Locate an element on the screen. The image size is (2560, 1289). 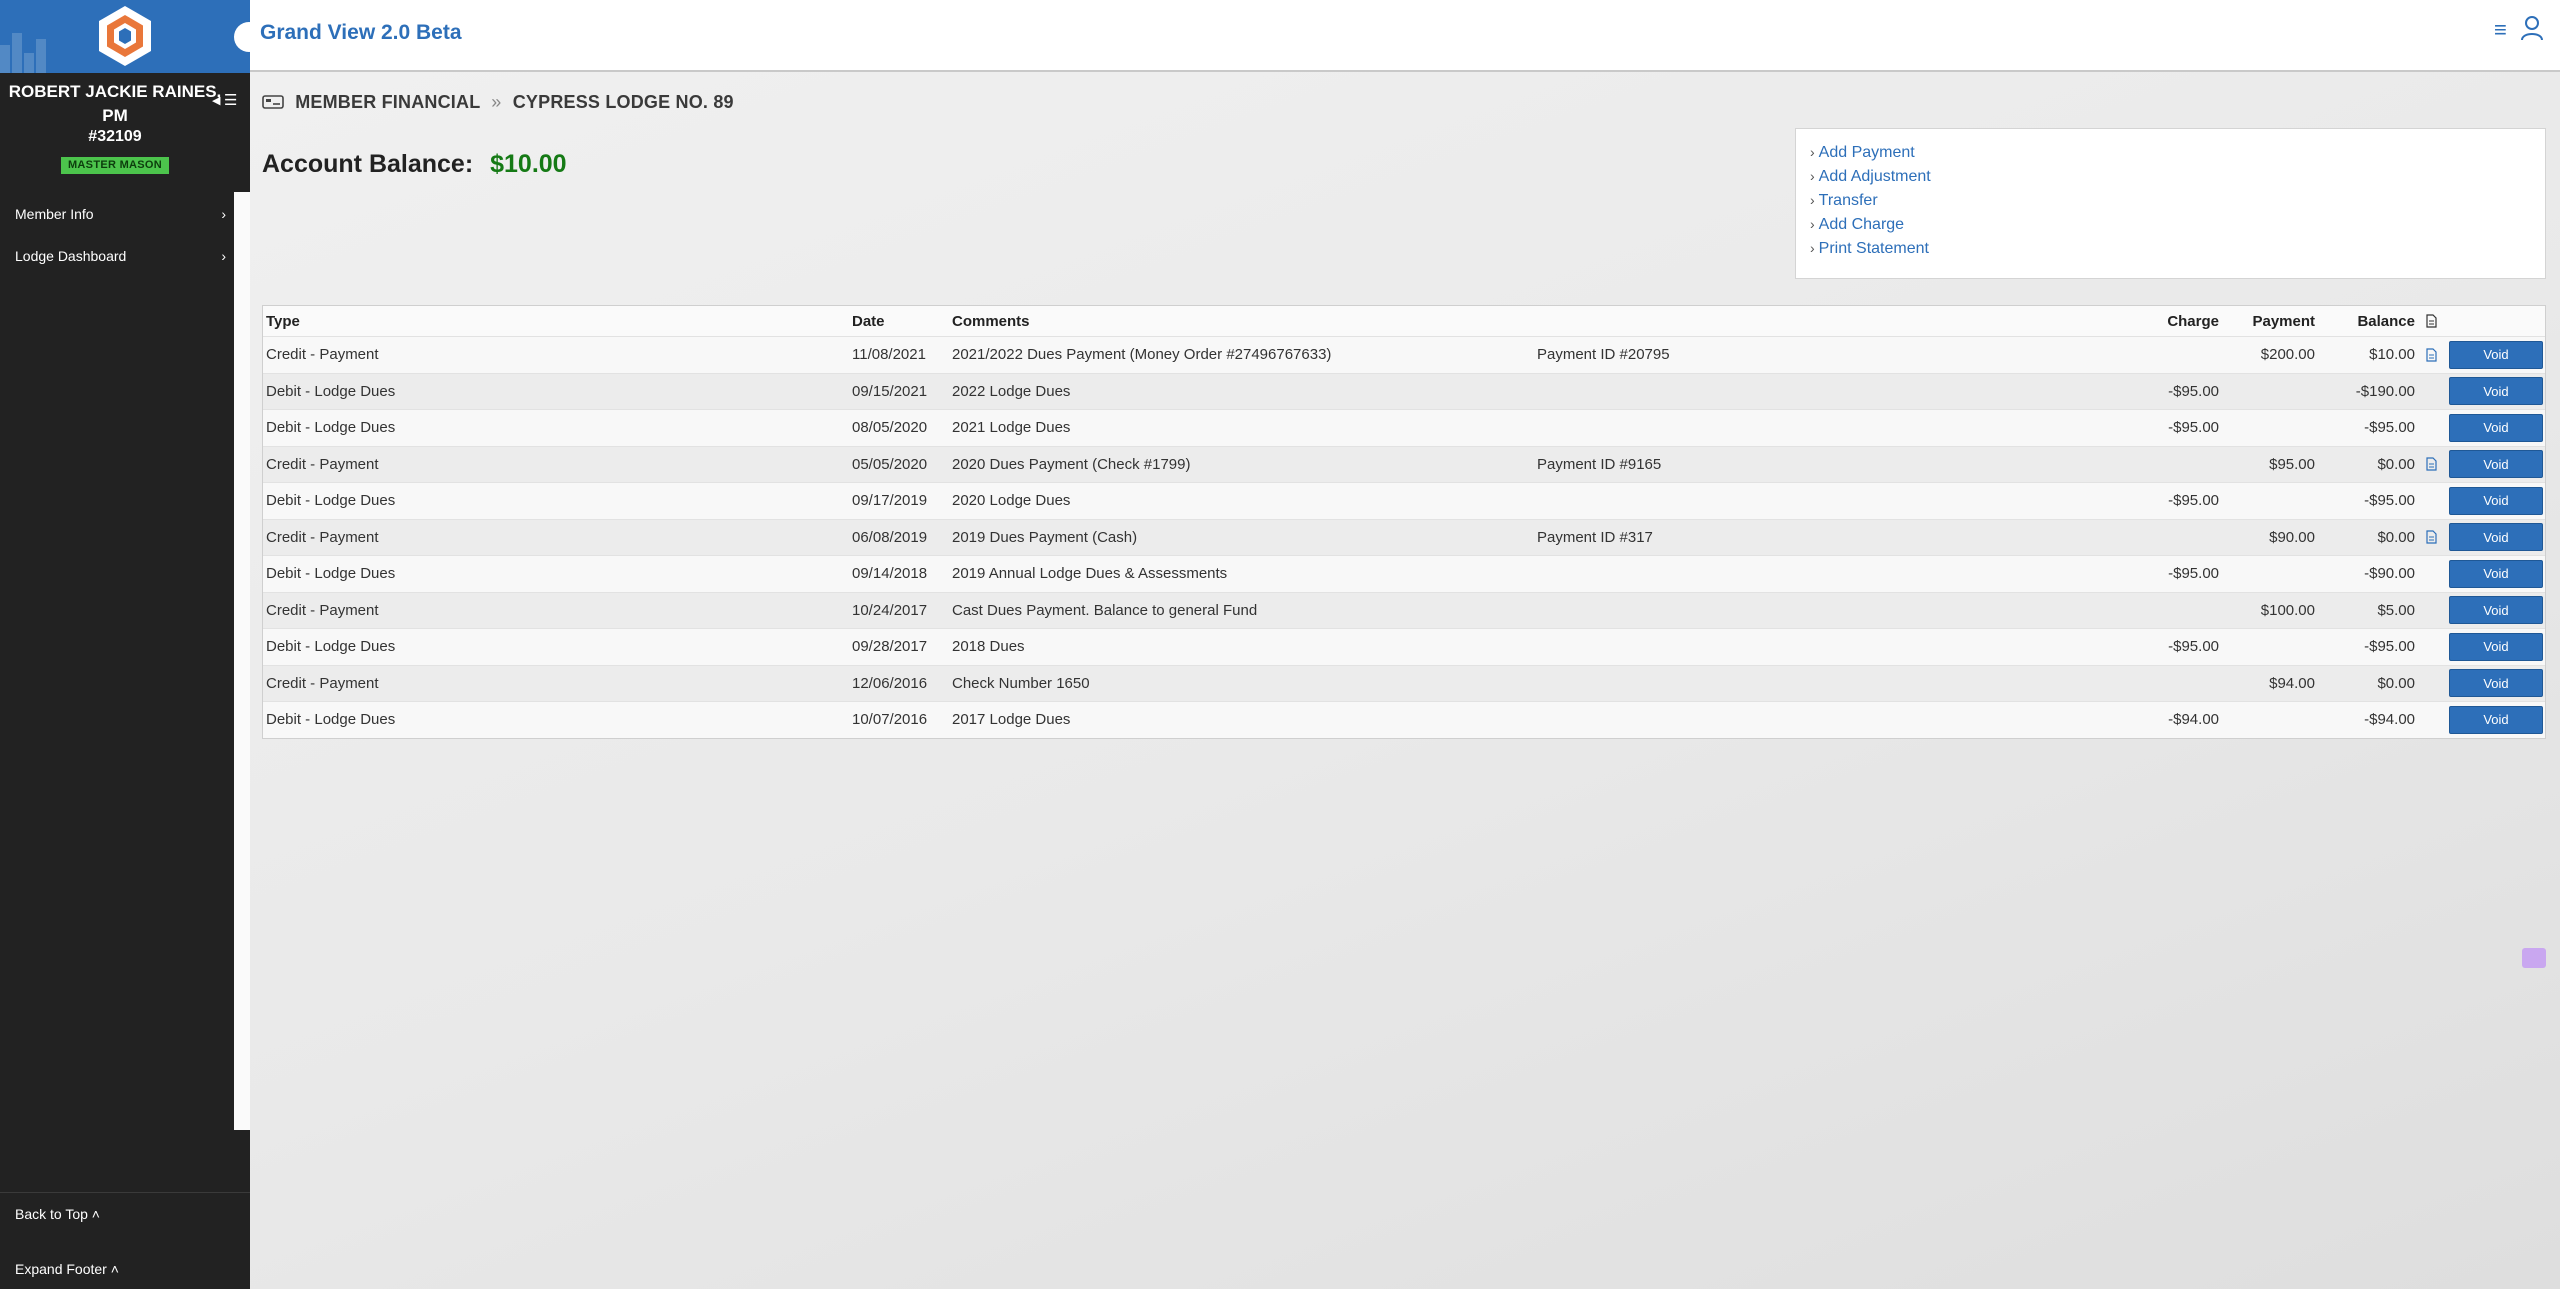
cell-balance: $5.00 is located at coordinates (2396, 610).